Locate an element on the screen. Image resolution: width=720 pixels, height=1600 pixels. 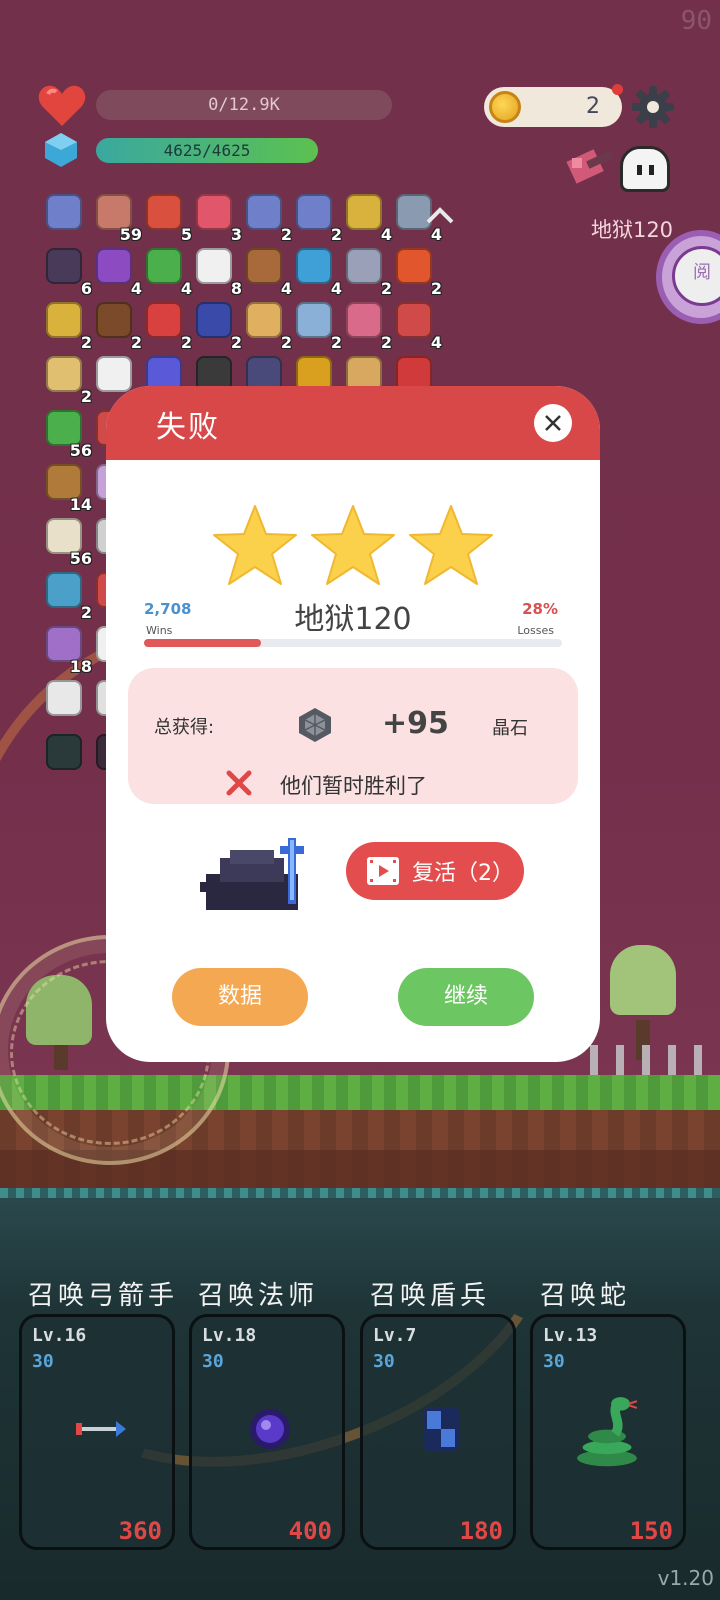
losses-caption: Losses is located at coordinates (535, 630).